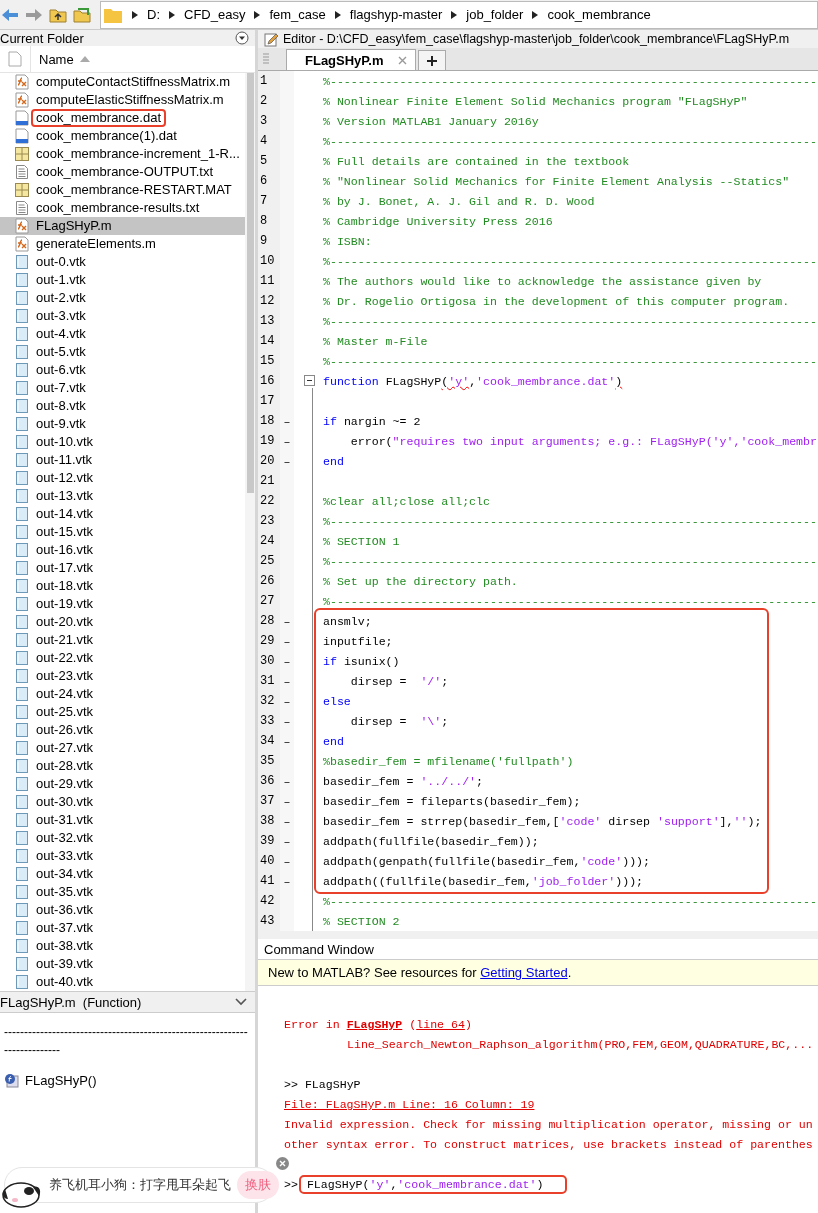 This screenshot has width=818, height=1213. What do you see at coordinates (122, 784) in the screenshot?
I see `file-item: out-29.vtk` at bounding box center [122, 784].